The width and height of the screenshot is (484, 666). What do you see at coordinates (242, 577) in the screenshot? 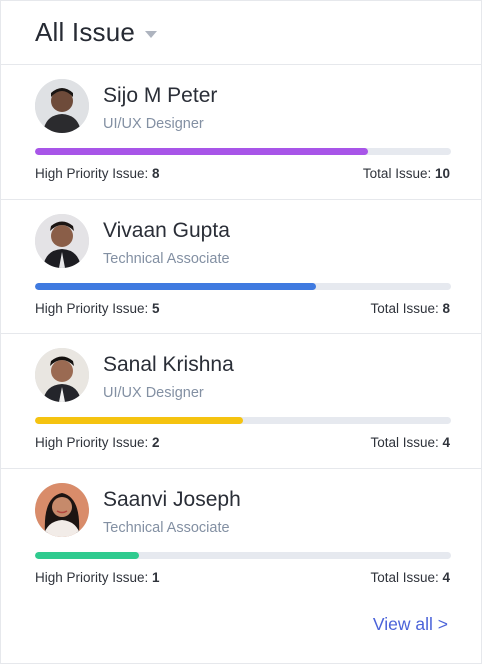
I see `issue-stats: High Priority Issue: 1 Total Issue: 4` at bounding box center [242, 577].